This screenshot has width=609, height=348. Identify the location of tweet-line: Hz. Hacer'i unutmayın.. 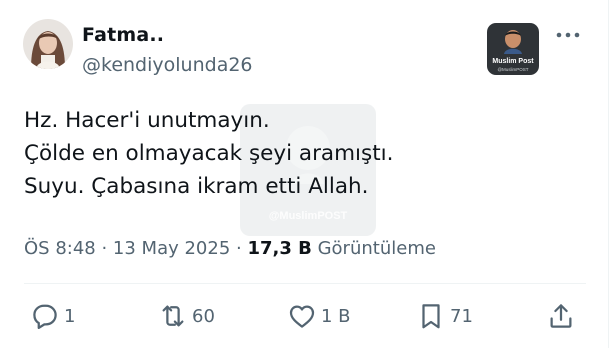
(147, 120).